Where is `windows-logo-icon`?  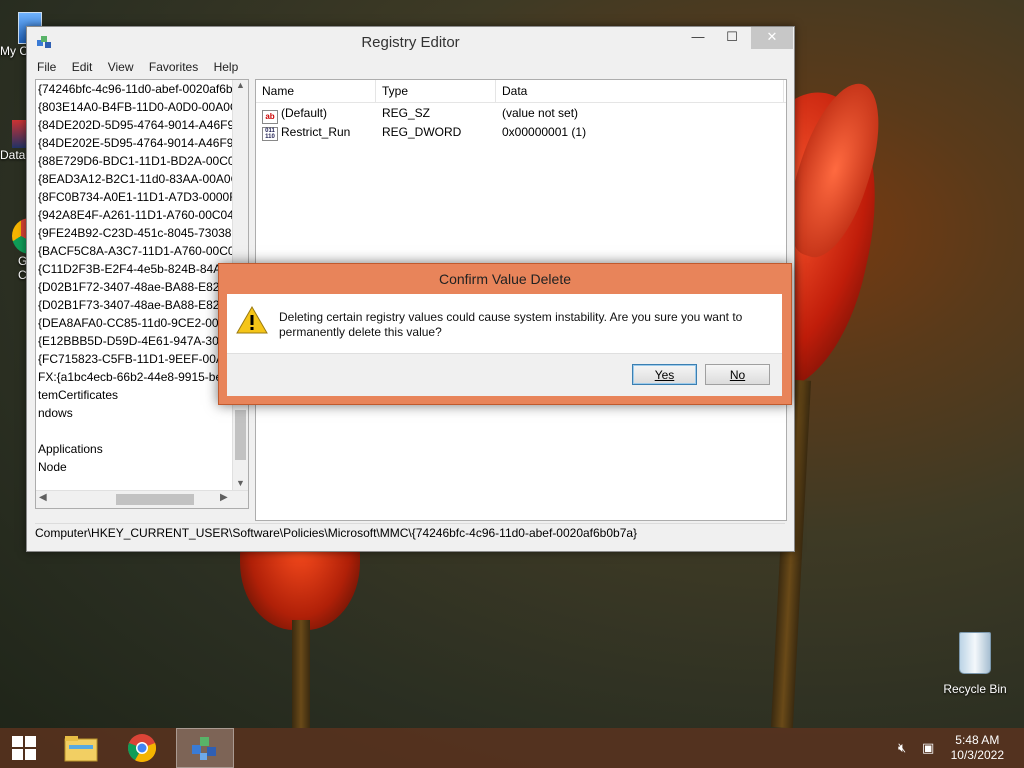 windows-logo-icon is located at coordinates (24, 748).